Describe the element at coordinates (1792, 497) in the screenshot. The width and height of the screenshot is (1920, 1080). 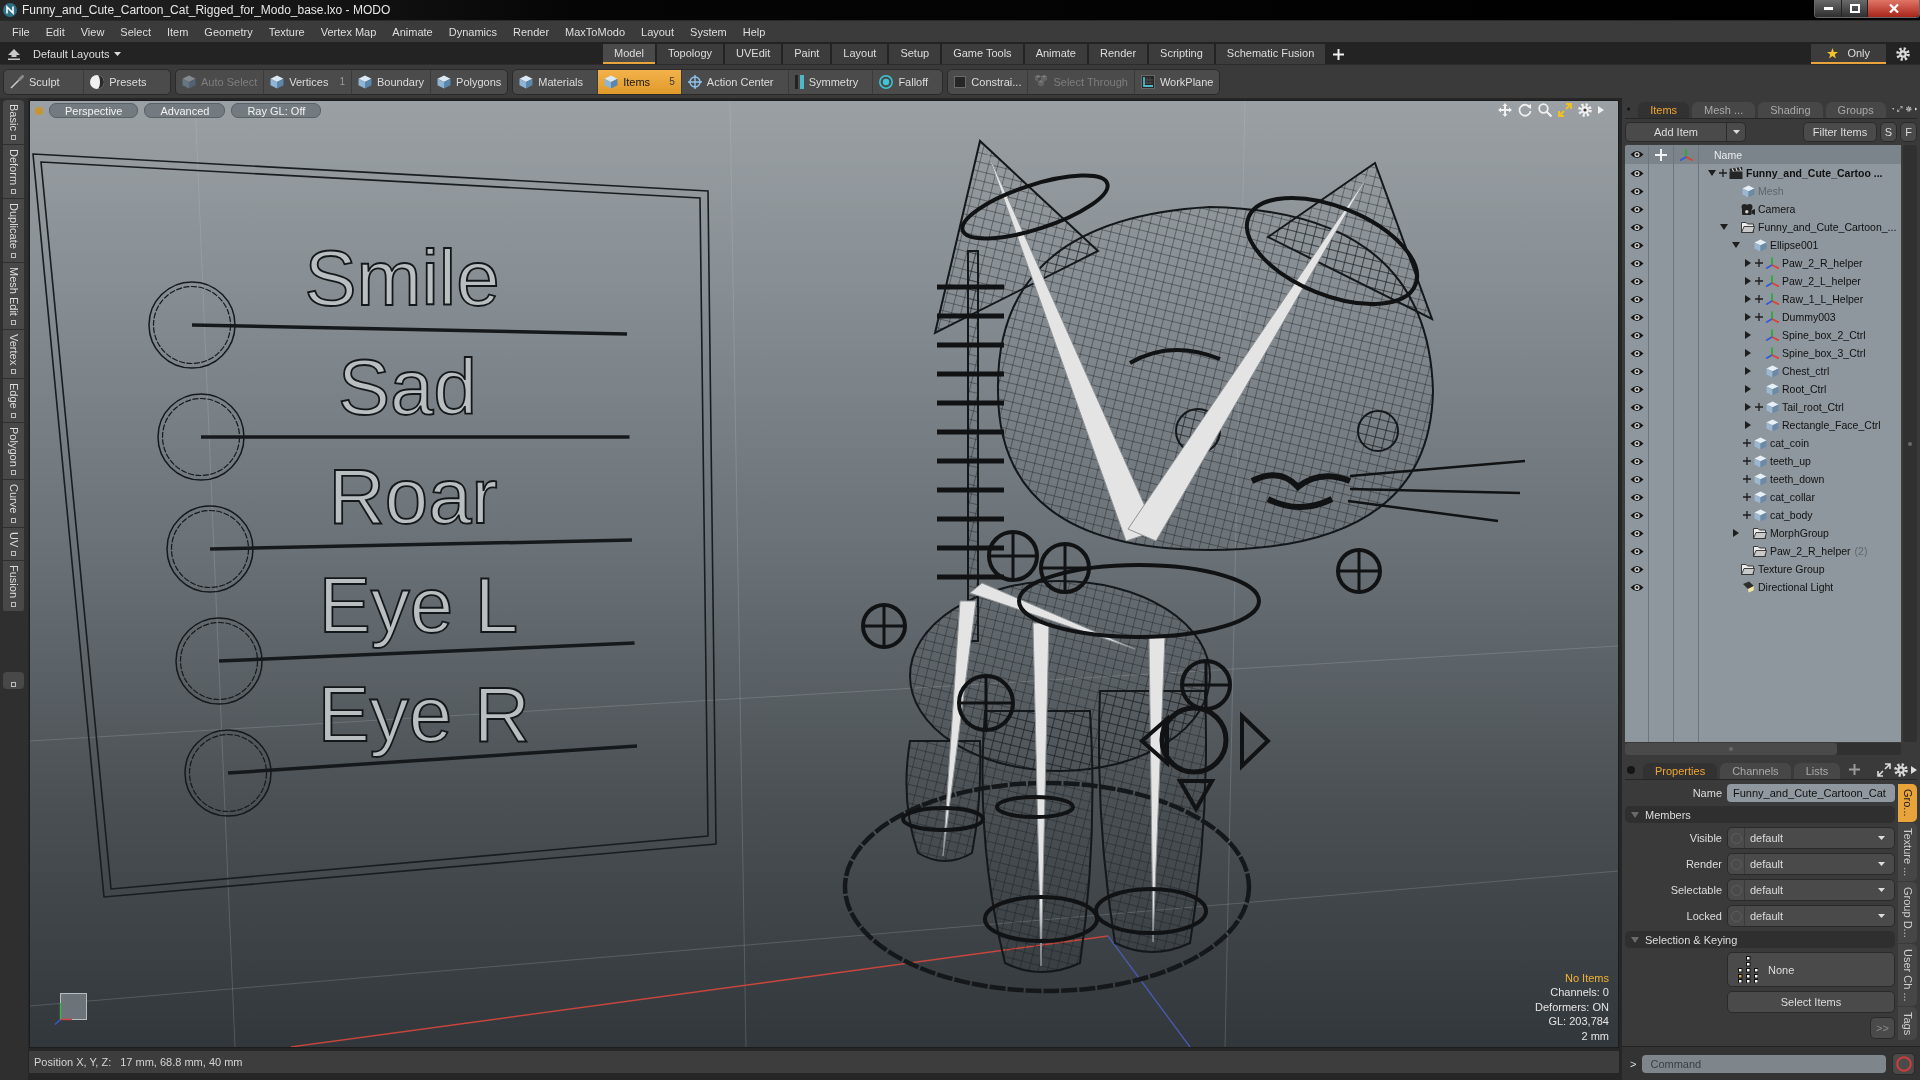
I see `tree-item: cat_collar` at that location.